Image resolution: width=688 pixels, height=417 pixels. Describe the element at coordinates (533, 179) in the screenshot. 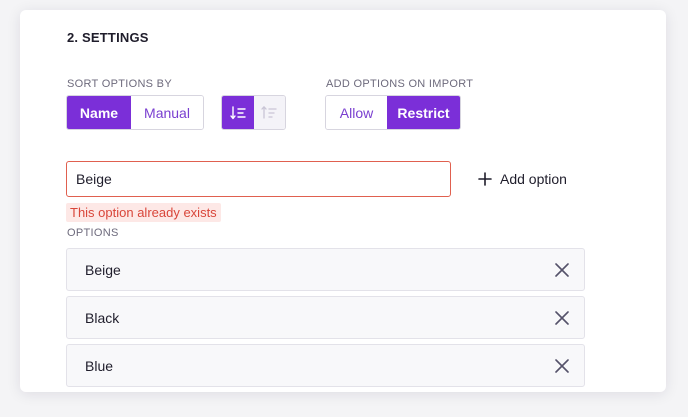

I see `add-option-label: Add option` at that location.